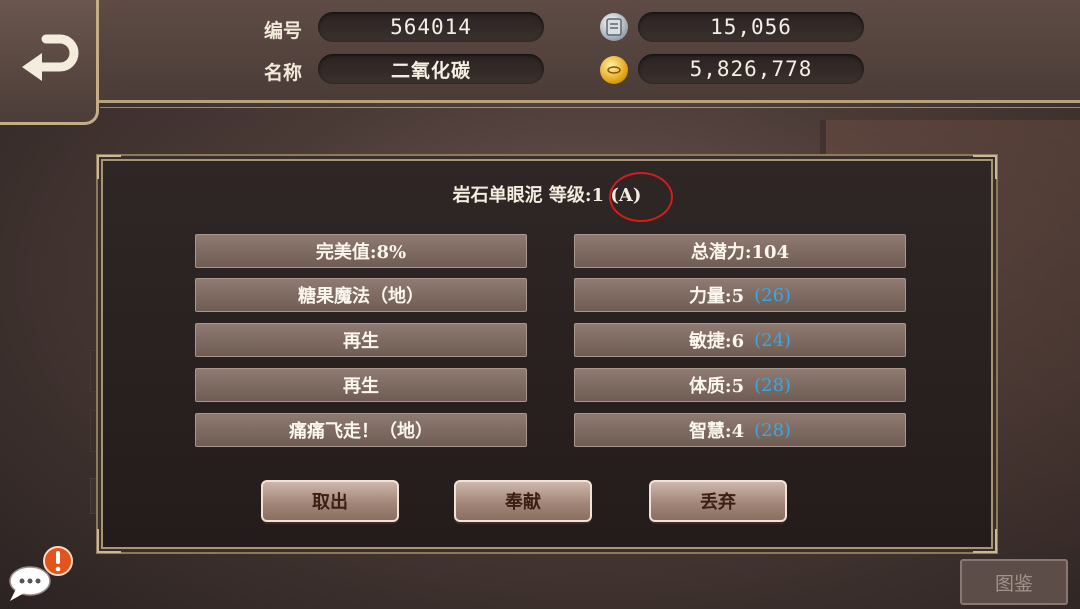 The image size is (1080, 609). I want to click on ticket-value: 15,056, so click(751, 27).